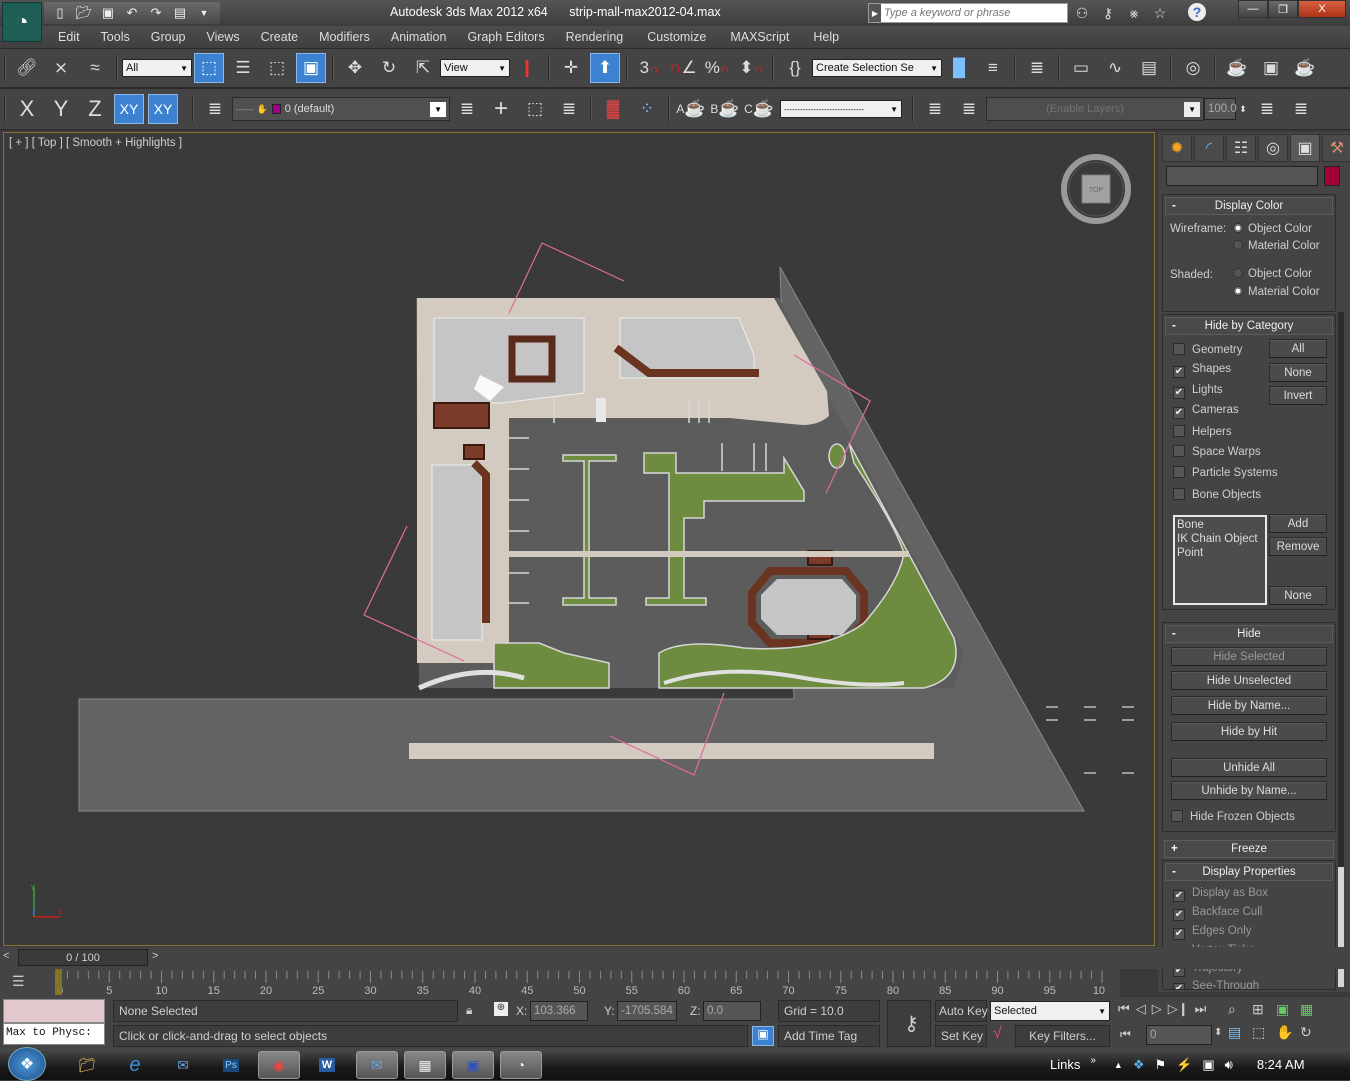 This screenshot has height=1081, width=1350. I want to click on binoculars-icon: ⚇, so click(1082, 13).